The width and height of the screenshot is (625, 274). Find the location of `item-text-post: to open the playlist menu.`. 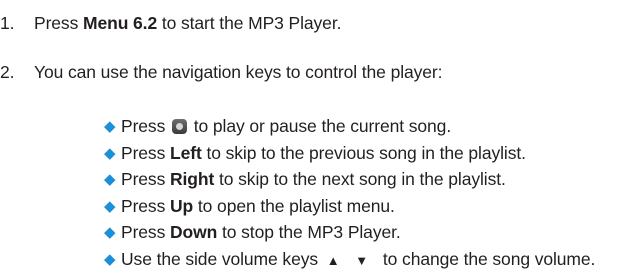

item-text-post: to open the playlist menu. is located at coordinates (294, 205).